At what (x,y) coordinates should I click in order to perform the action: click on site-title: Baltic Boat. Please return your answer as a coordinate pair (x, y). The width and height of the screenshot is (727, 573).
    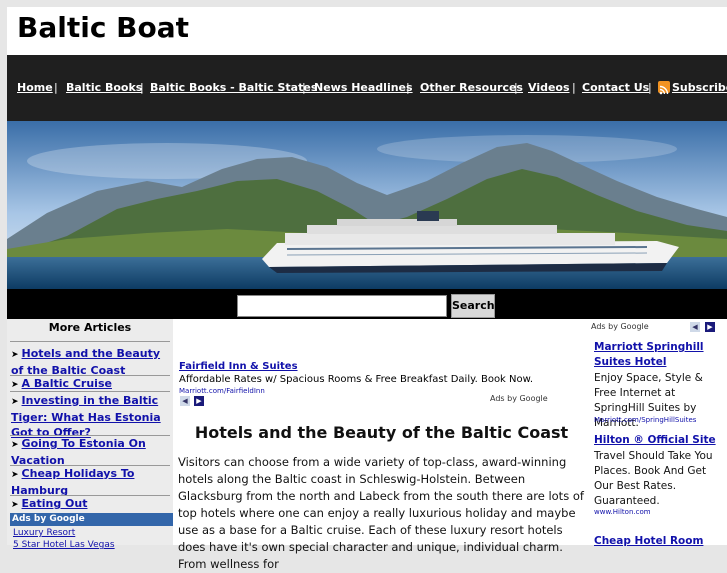
    Looking at the image, I should click on (103, 27).